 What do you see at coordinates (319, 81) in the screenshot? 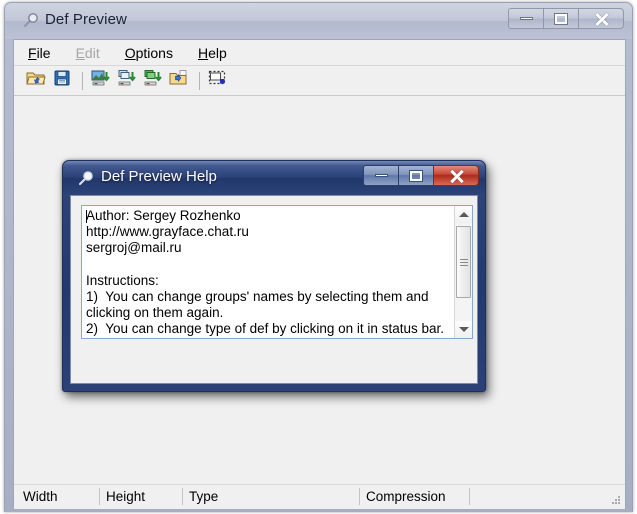
I see `toolbar` at bounding box center [319, 81].